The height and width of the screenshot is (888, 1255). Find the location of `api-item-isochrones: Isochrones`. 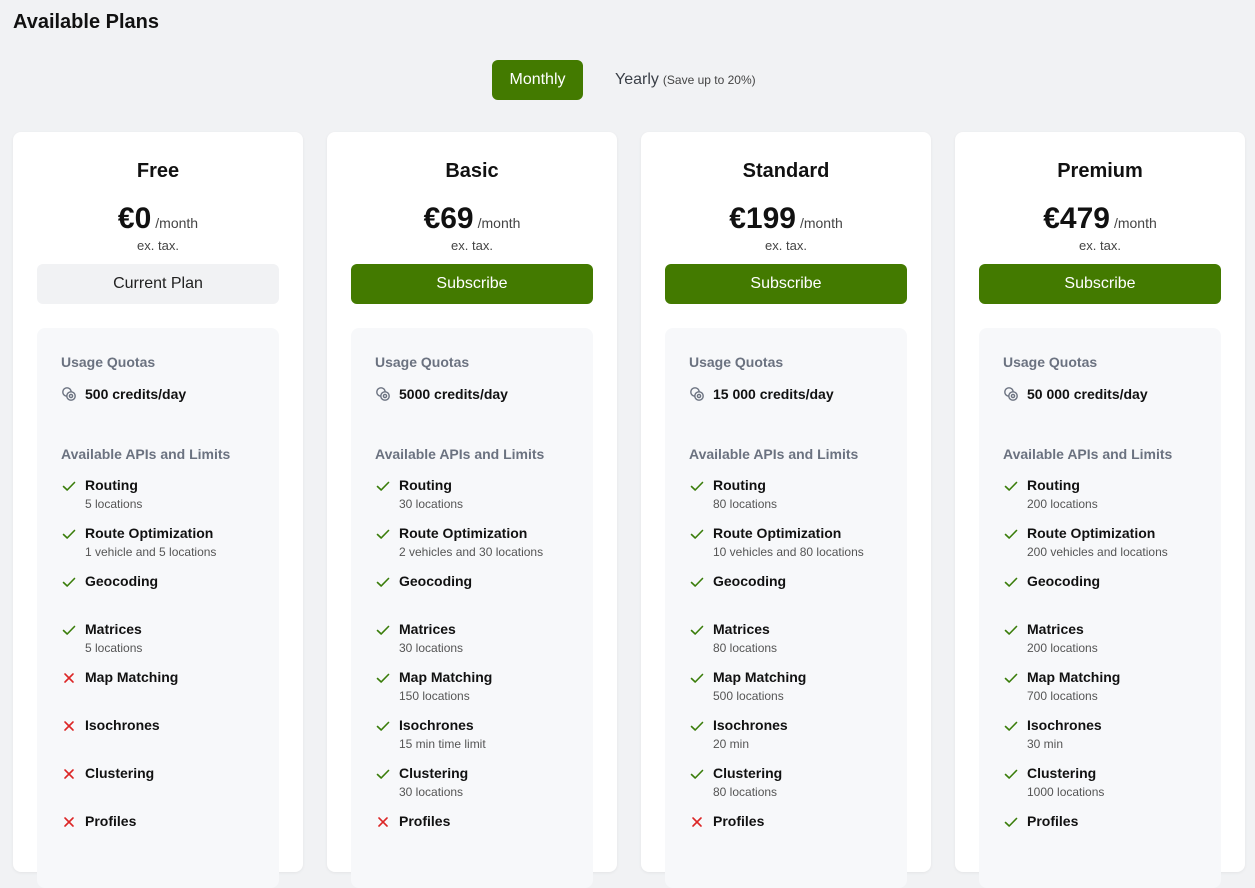

api-item-isochrones: Isochrones is located at coordinates (166, 740).